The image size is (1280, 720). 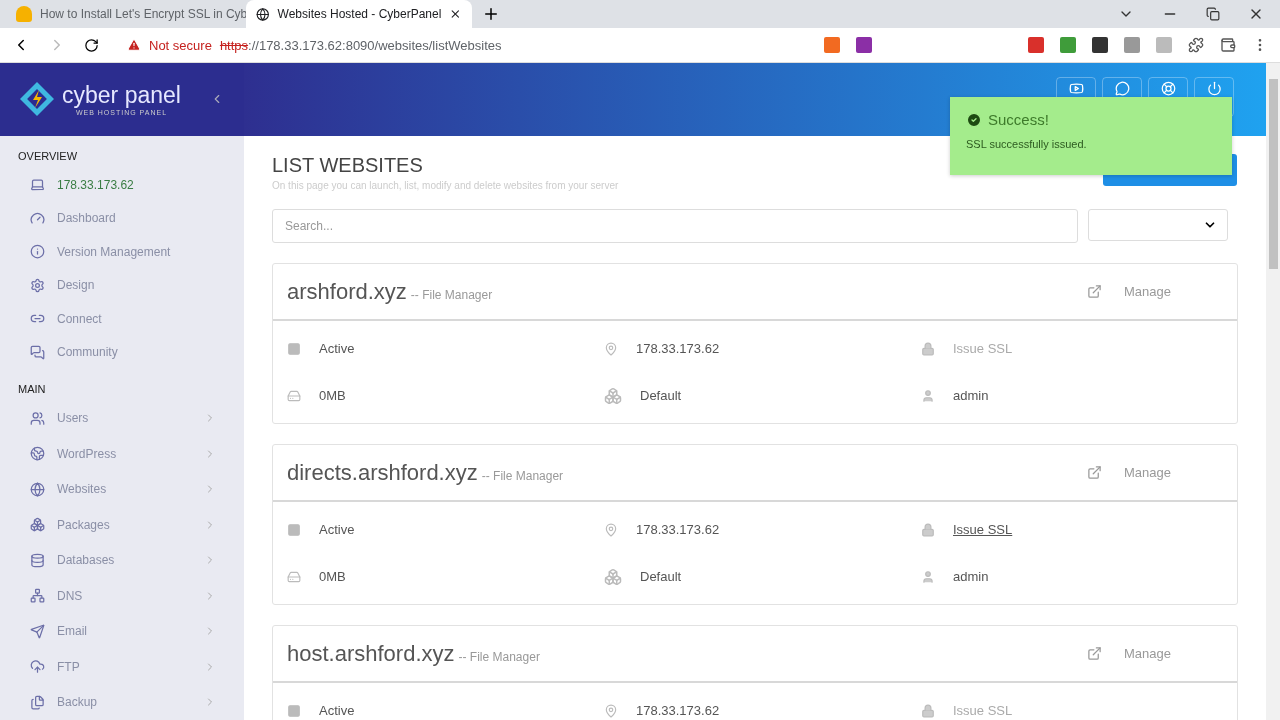 What do you see at coordinates (122, 525) in the screenshot?
I see `sidebar-item: Packages` at bounding box center [122, 525].